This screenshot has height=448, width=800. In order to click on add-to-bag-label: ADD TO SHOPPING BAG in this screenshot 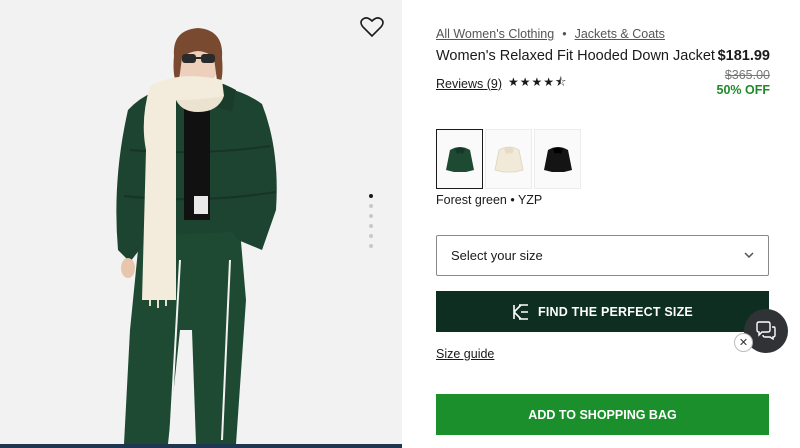, I will do `click(602, 414)`.